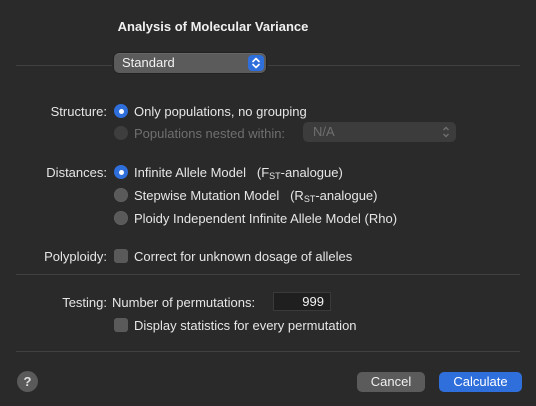 This screenshot has width=536, height=406. What do you see at coordinates (121, 111) in the screenshot?
I see `radio-only-populations` at bounding box center [121, 111].